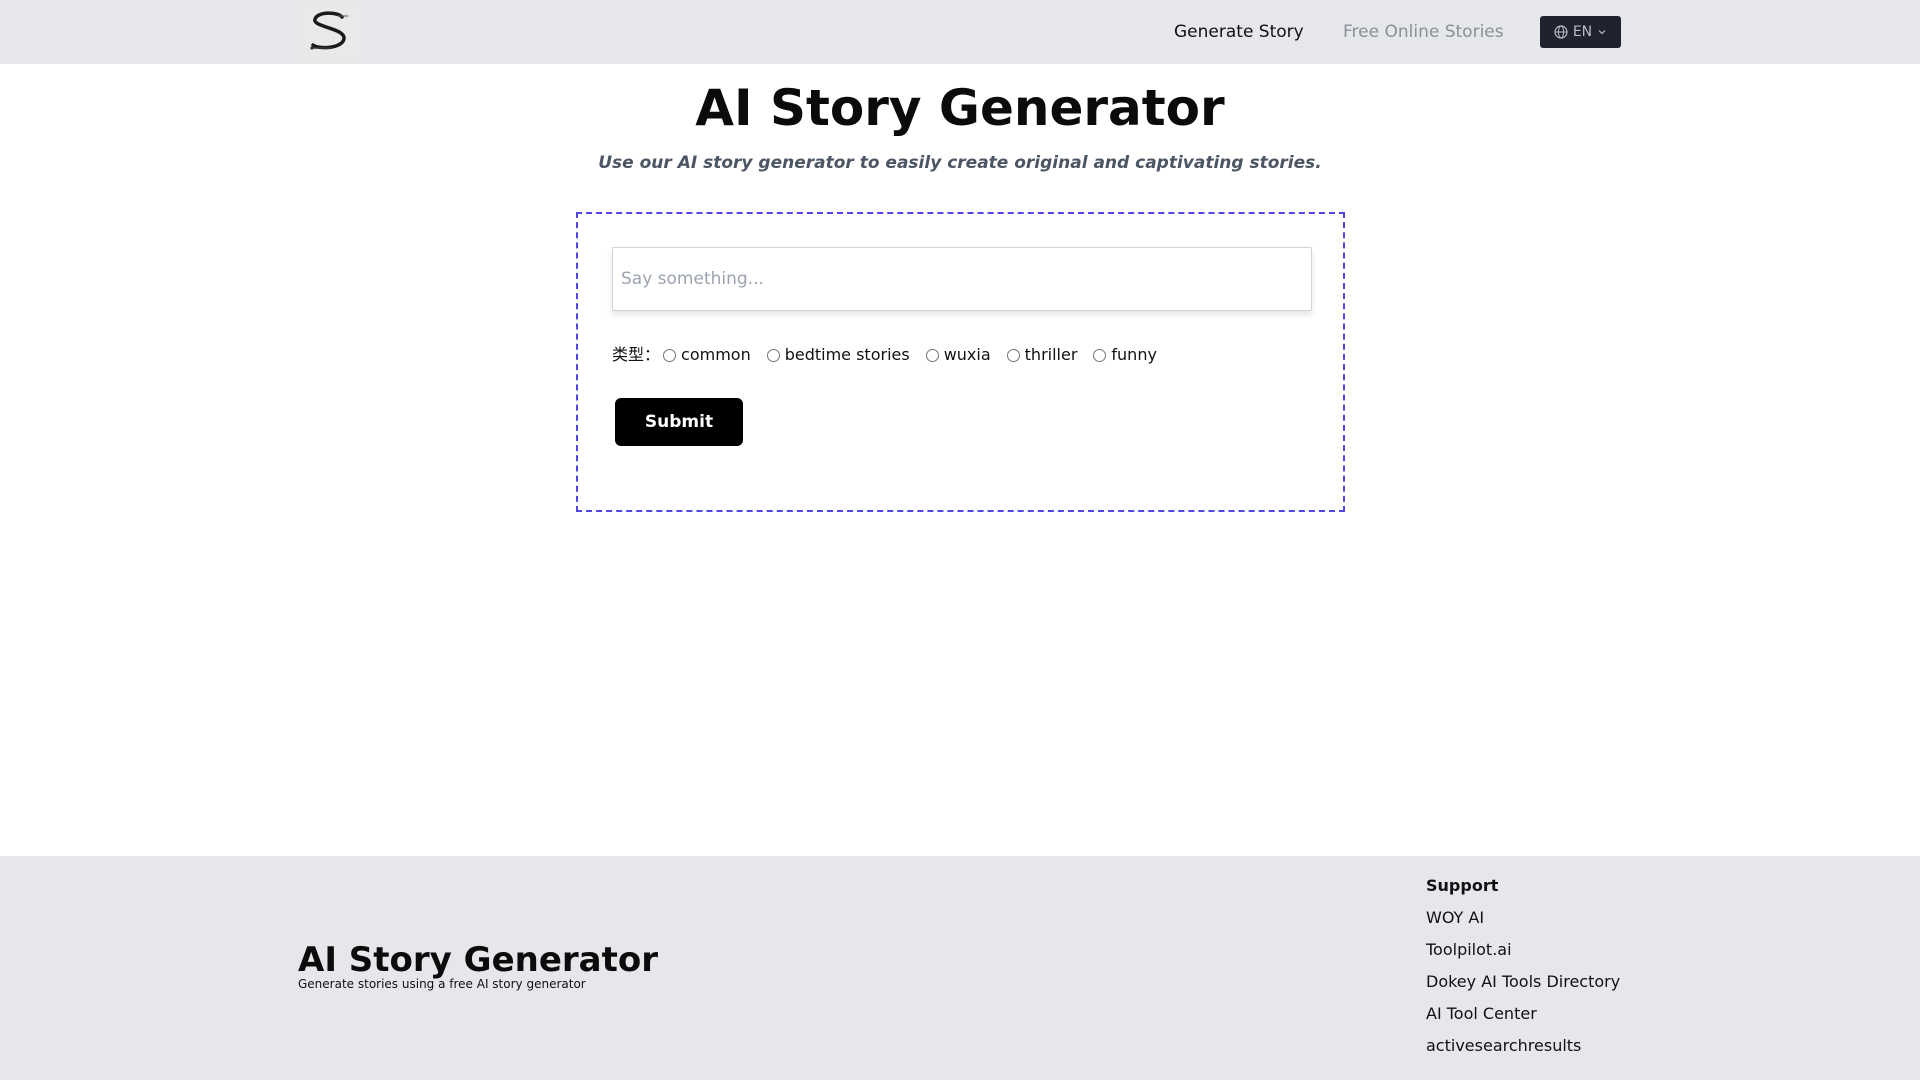 The width and height of the screenshot is (1920, 1080). I want to click on support-link-activesearchresults: activesearchresults, so click(1523, 1046).